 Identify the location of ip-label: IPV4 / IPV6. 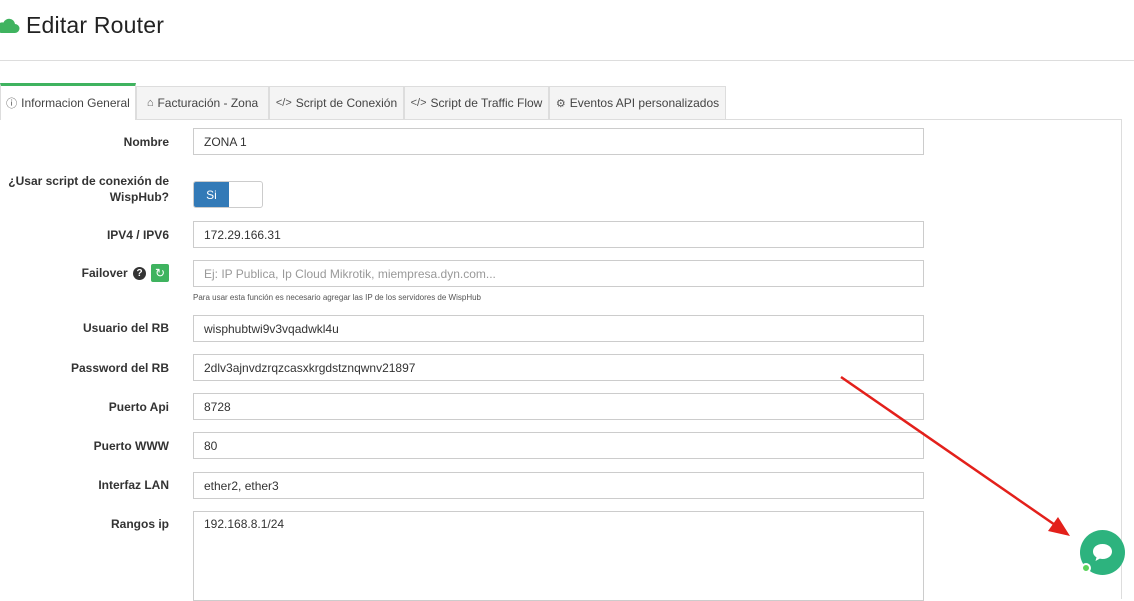
(137, 235).